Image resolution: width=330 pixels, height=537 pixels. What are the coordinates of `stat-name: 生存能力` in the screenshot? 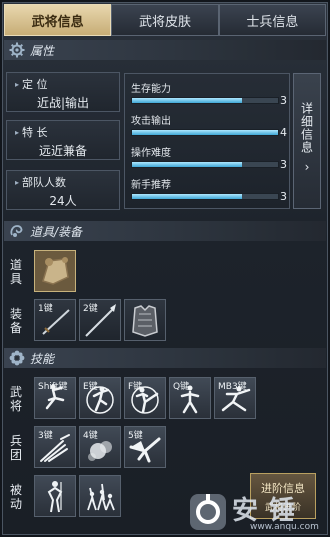 It's located at (151, 89).